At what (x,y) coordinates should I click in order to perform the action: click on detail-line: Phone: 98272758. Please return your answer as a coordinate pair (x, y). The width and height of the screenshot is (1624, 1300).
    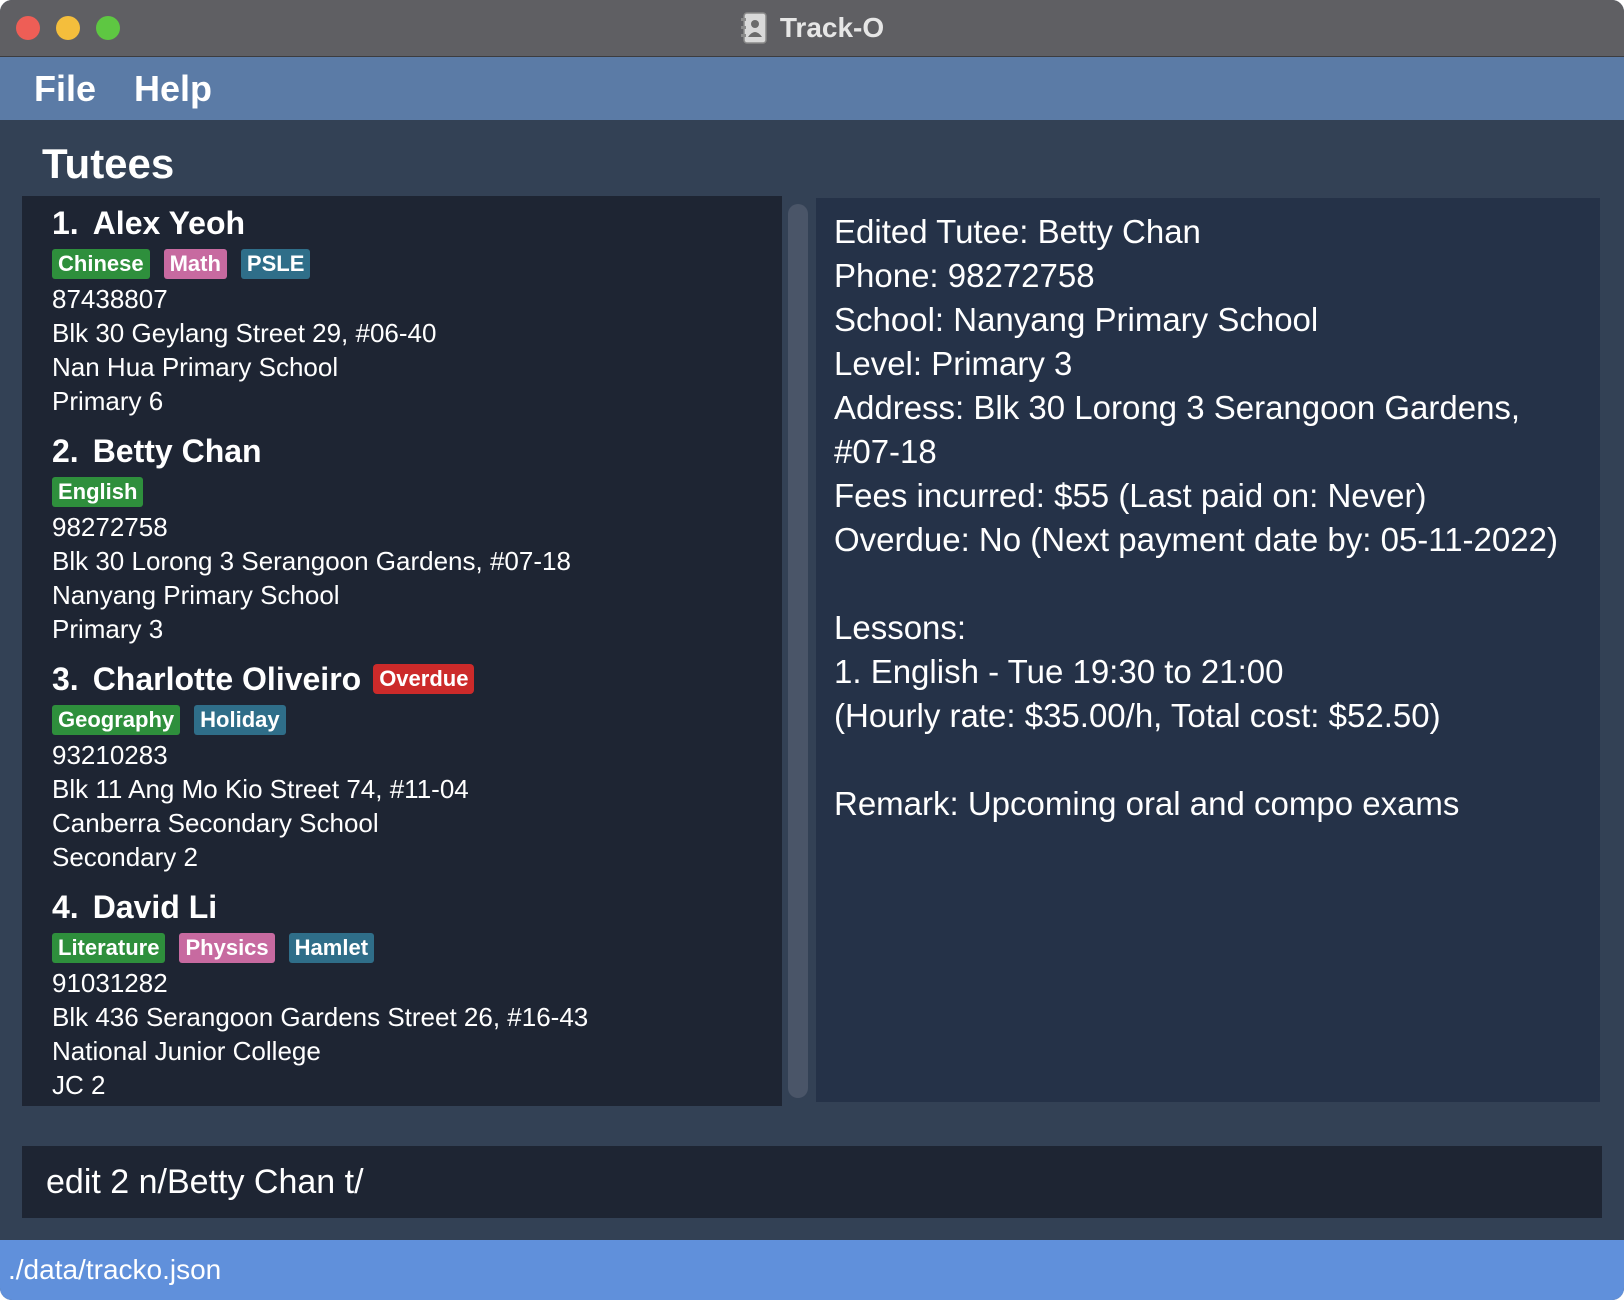
    Looking at the image, I should click on (964, 275).